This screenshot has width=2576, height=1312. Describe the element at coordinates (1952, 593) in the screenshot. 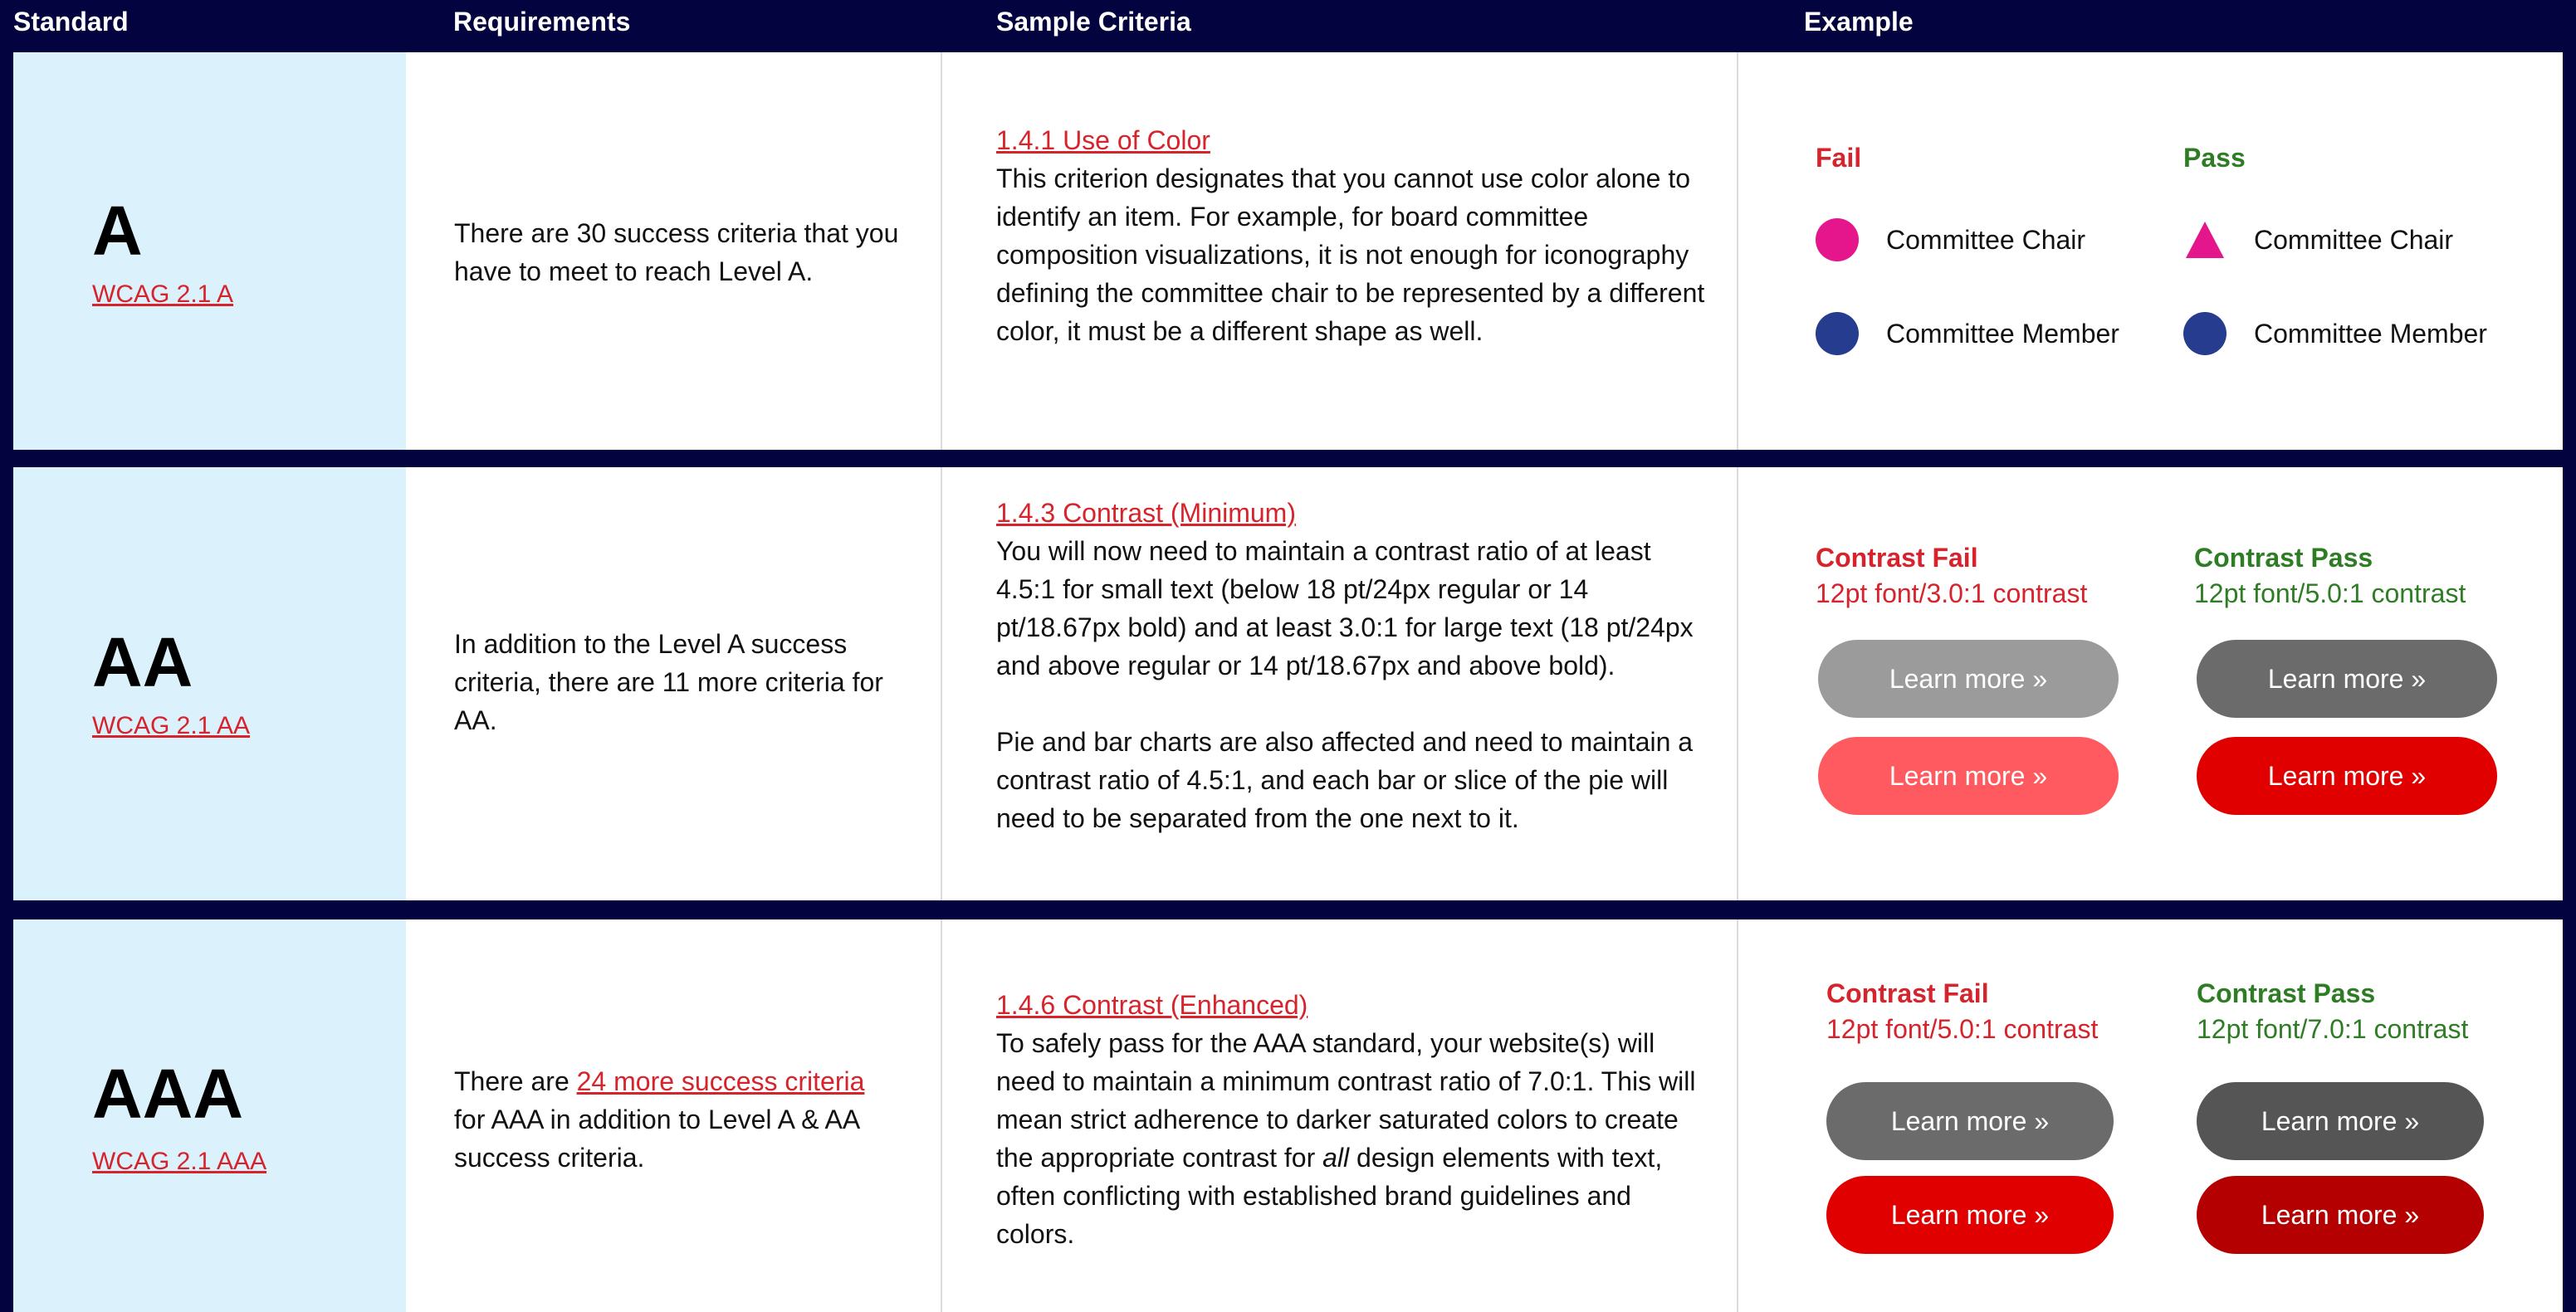

I see `contrast-fail-sub: 12pt font/3.0:1 contrast` at that location.